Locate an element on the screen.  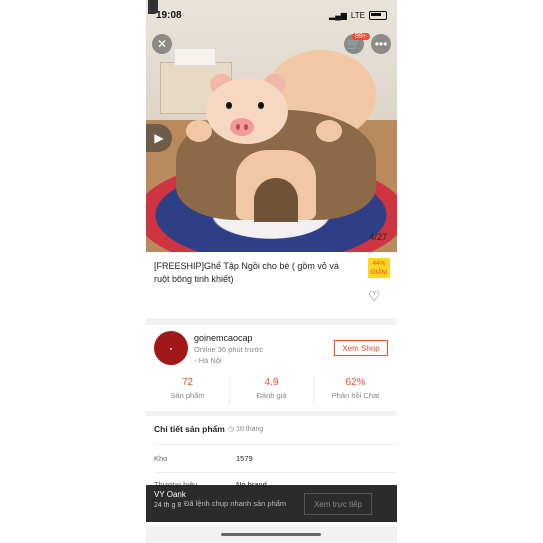
stat-label: Đánh giá is located at coordinates (271, 395).